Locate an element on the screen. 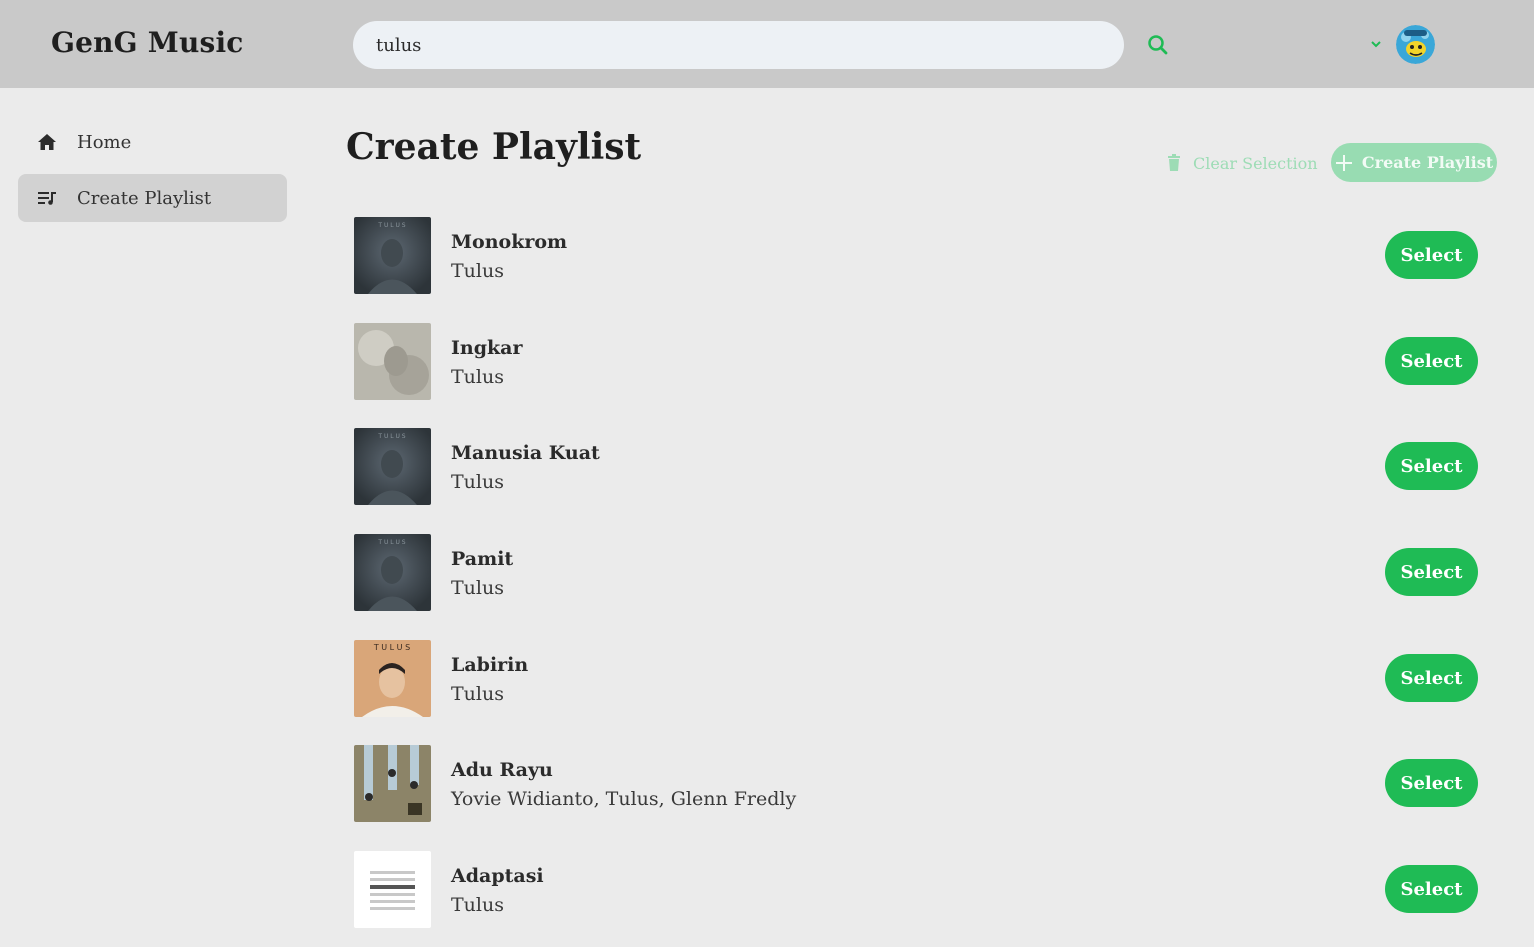 The width and height of the screenshot is (1534, 947). song-title: Pamit is located at coordinates (482, 559).